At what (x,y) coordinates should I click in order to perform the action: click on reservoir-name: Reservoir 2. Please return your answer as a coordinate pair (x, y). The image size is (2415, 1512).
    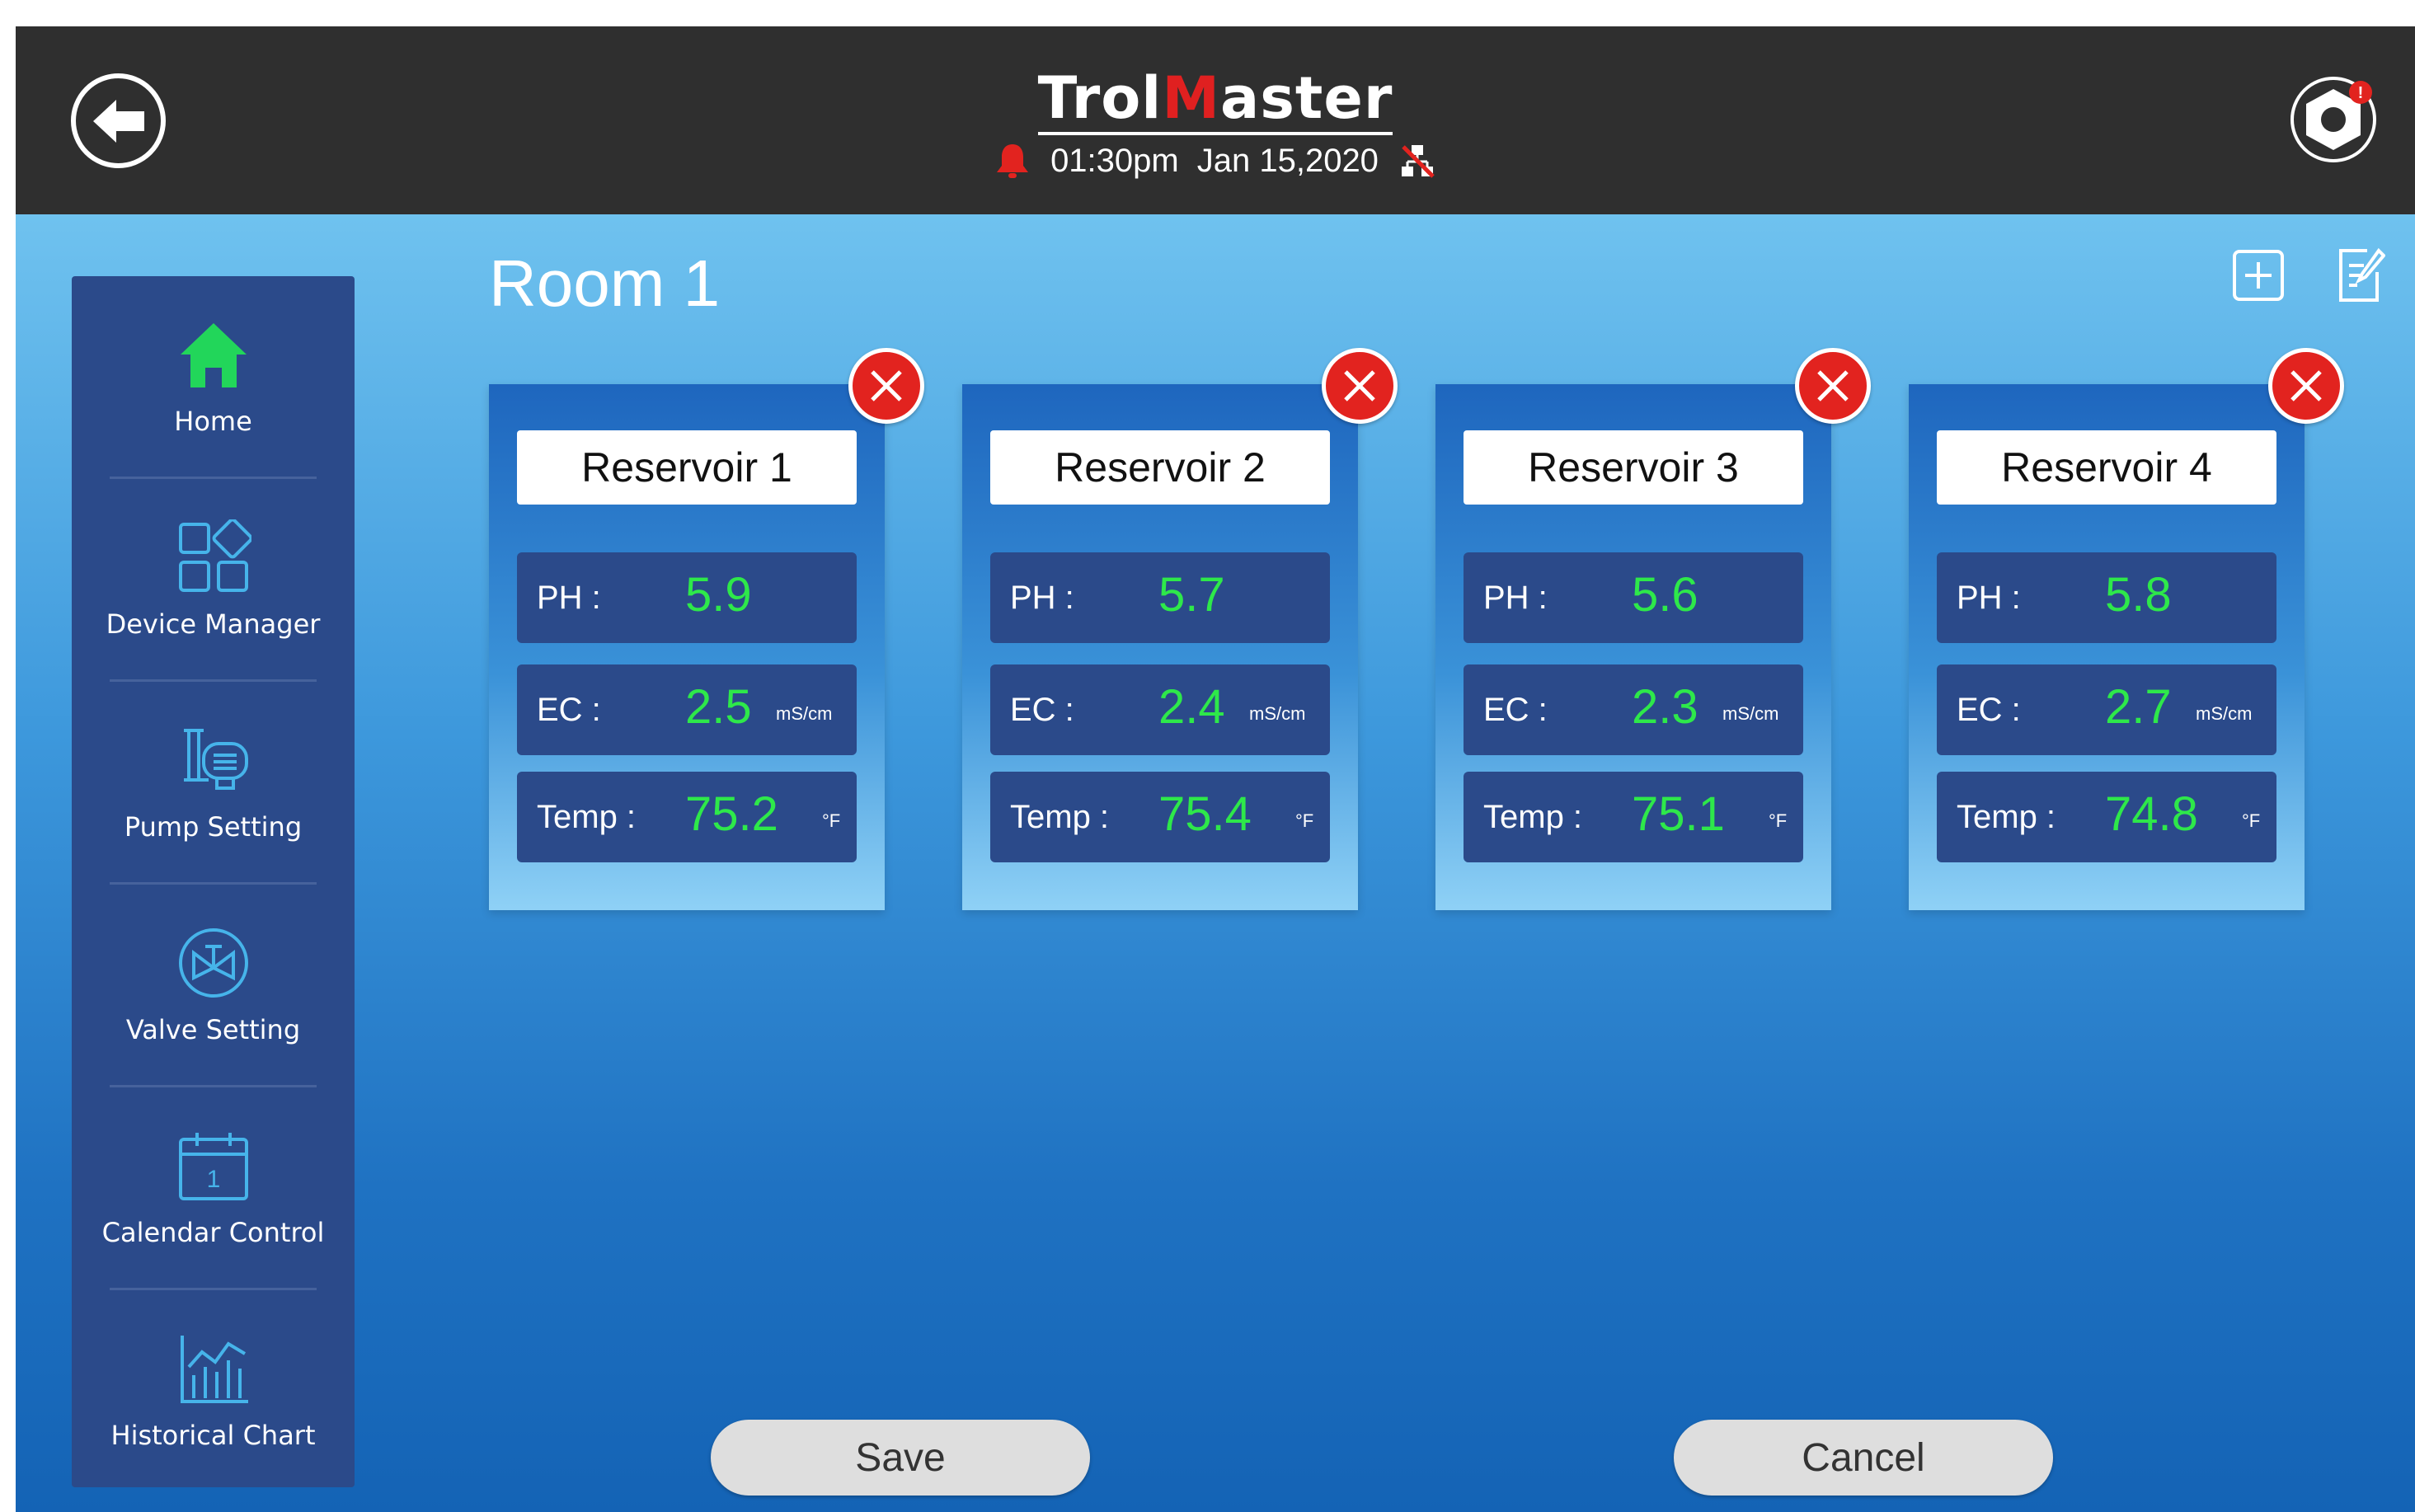
    Looking at the image, I should click on (1160, 468).